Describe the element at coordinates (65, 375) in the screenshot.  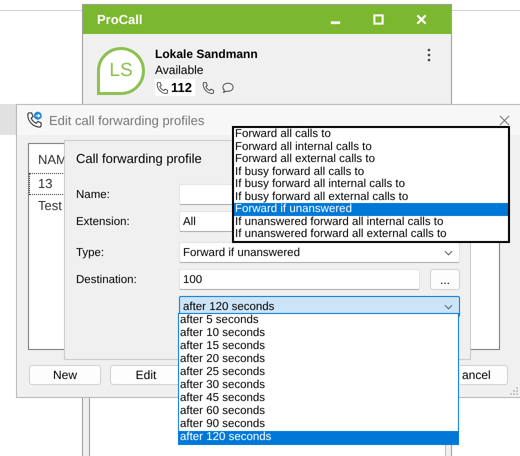
I see `dialog-button: New` at that location.